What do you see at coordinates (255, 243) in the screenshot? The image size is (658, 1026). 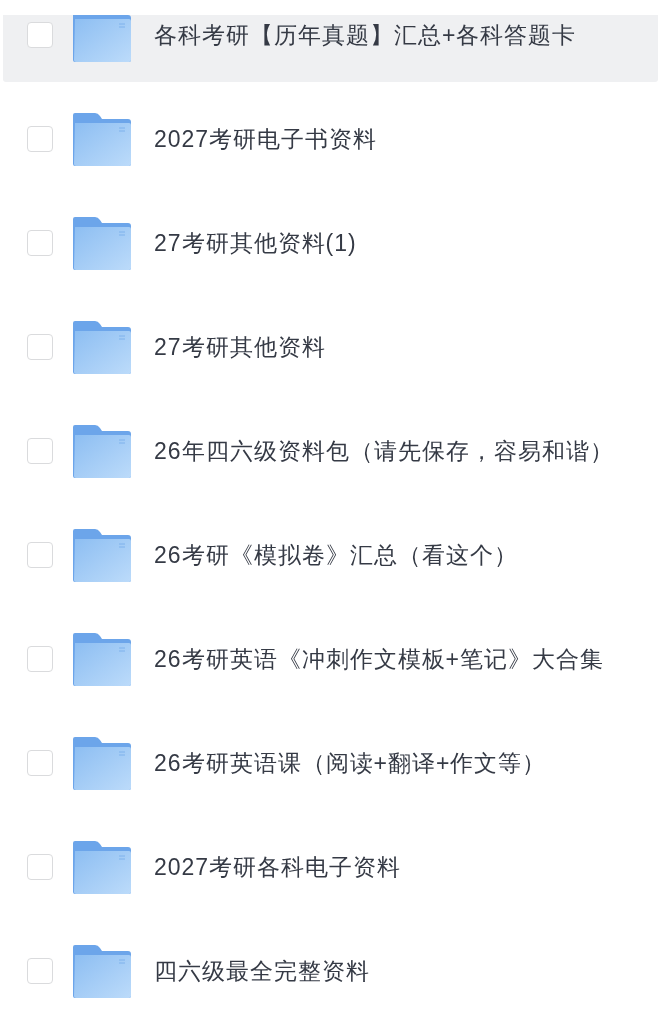 I see `folder-name: 27考研其他资料(1)` at bounding box center [255, 243].